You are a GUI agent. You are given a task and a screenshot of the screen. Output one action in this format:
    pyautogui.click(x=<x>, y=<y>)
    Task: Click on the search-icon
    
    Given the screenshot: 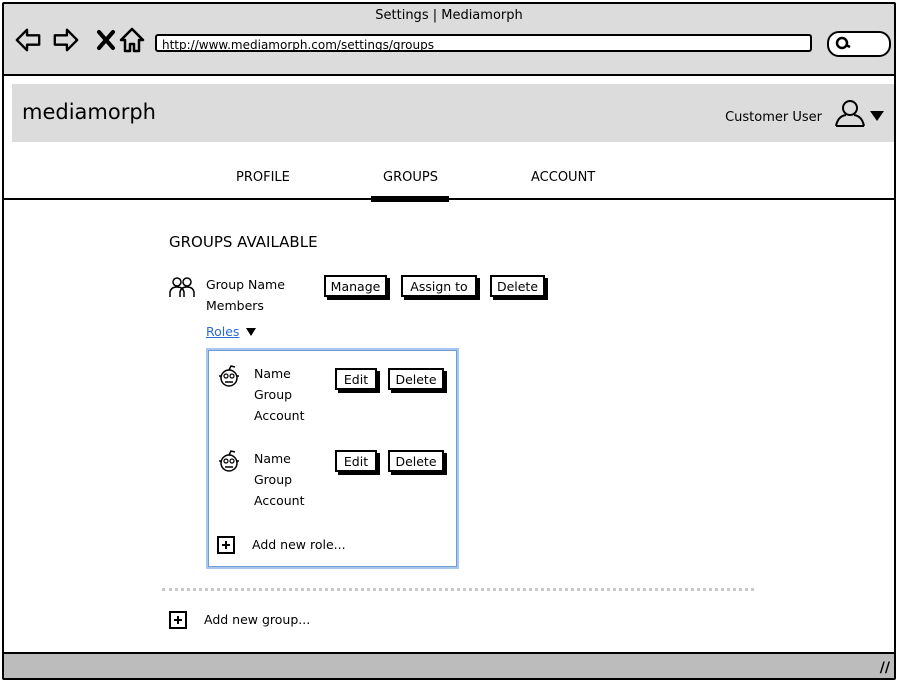 What is the action you would take?
    pyautogui.click(x=843, y=43)
    